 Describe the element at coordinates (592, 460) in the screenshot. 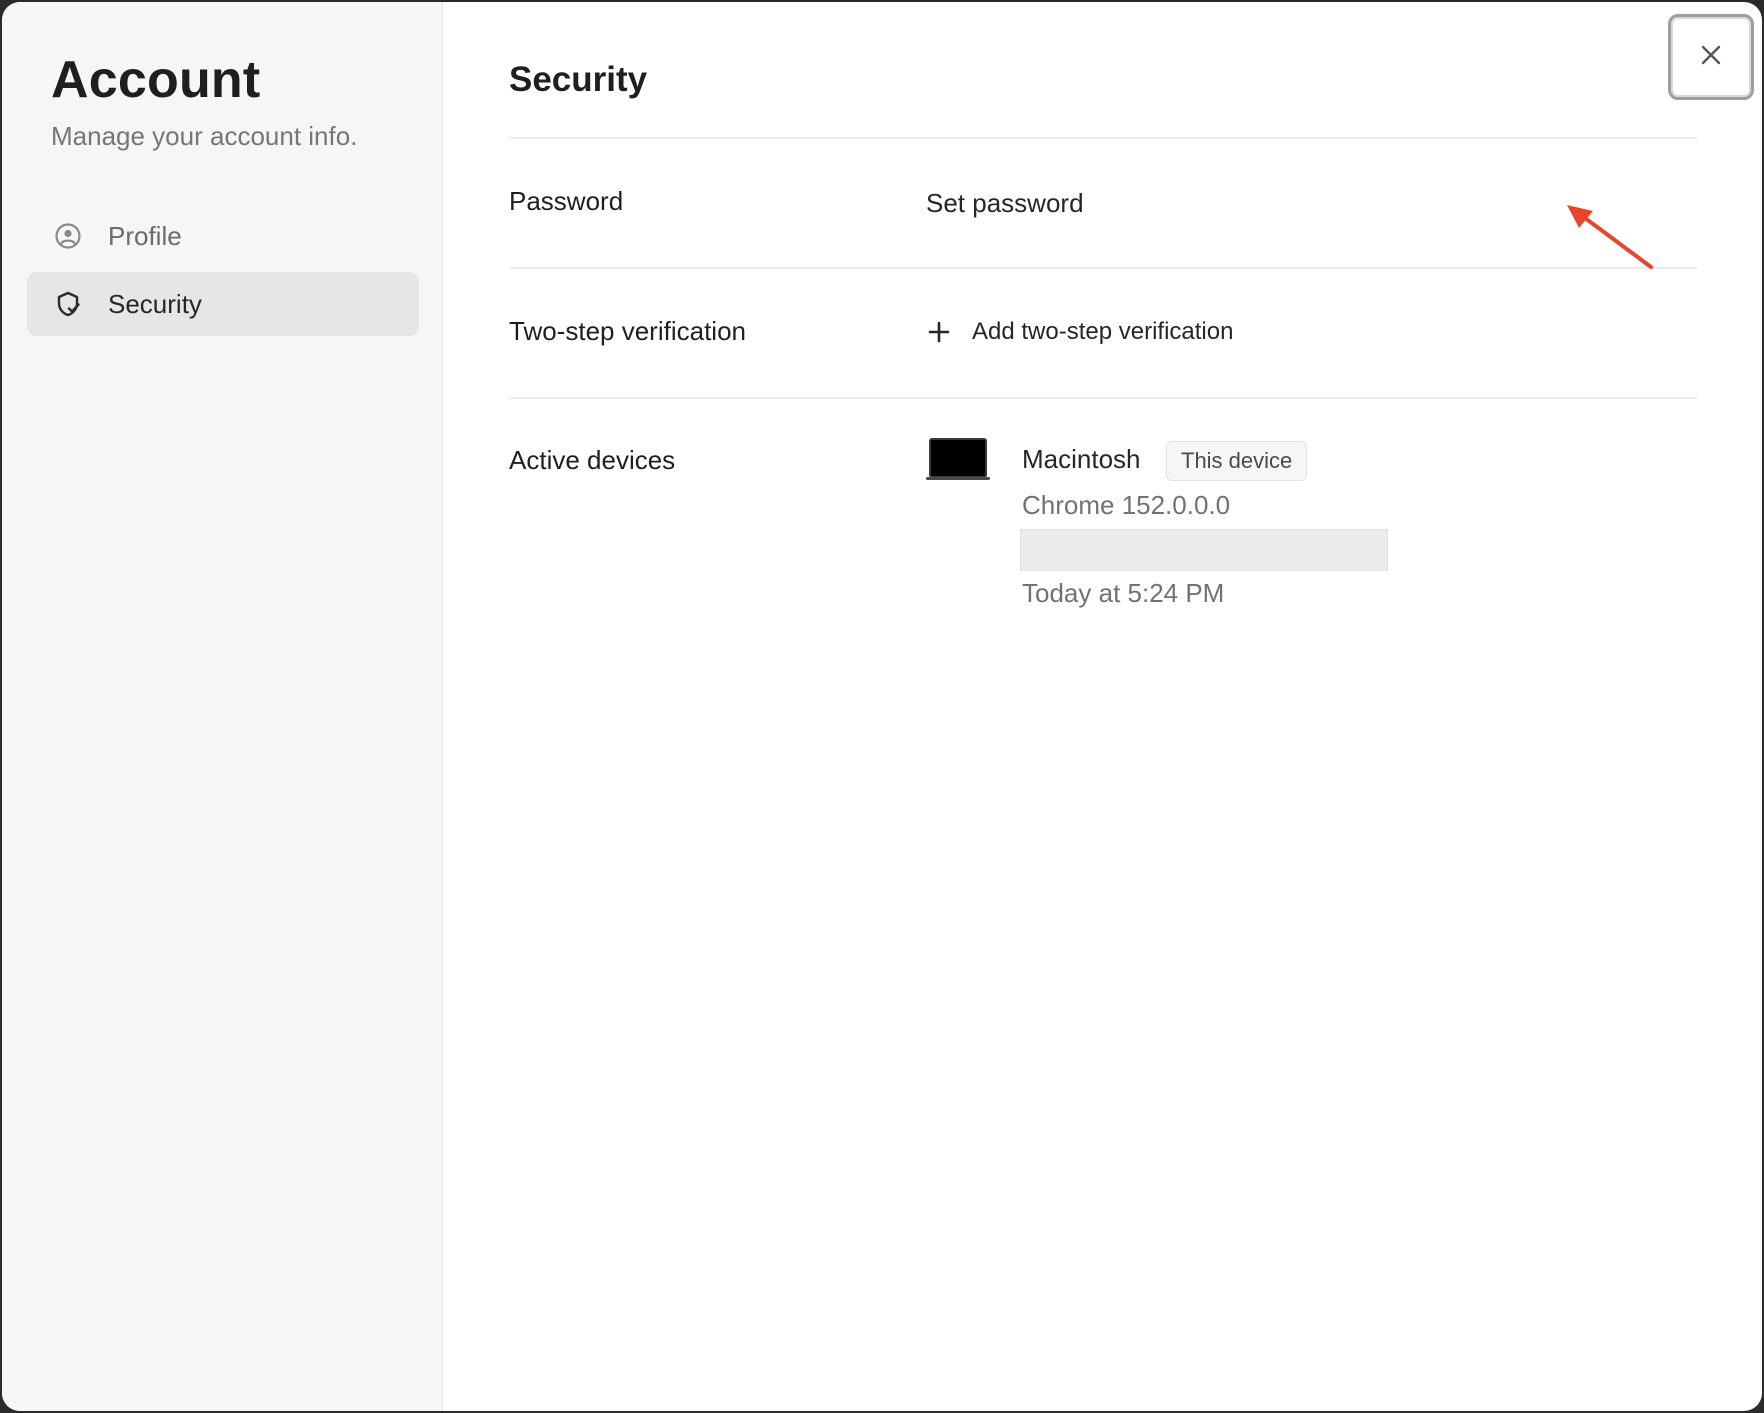

I see `active-devices-label: Active devices` at that location.